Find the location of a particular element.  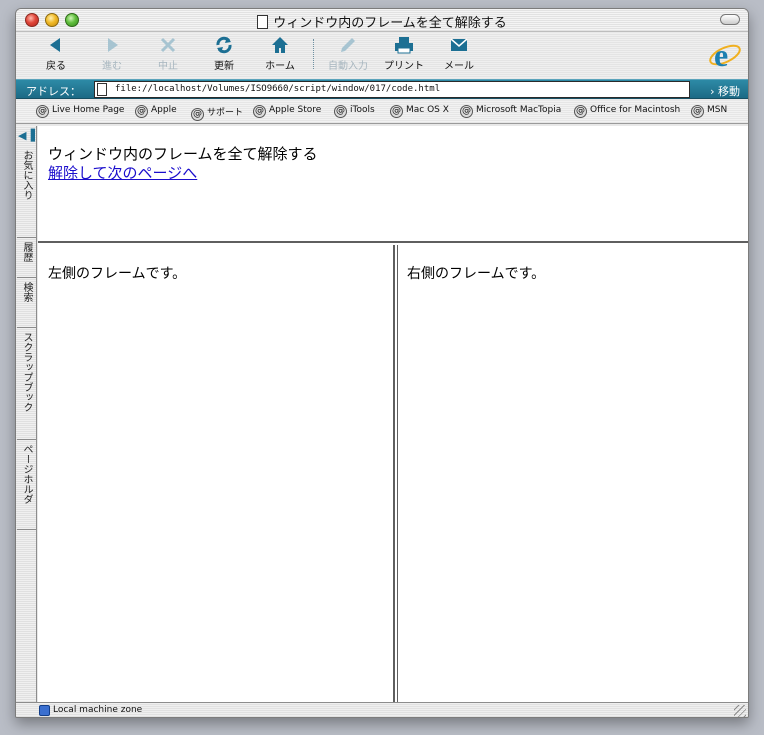

refresh-button: 更新 is located at coordinates (224, 53).